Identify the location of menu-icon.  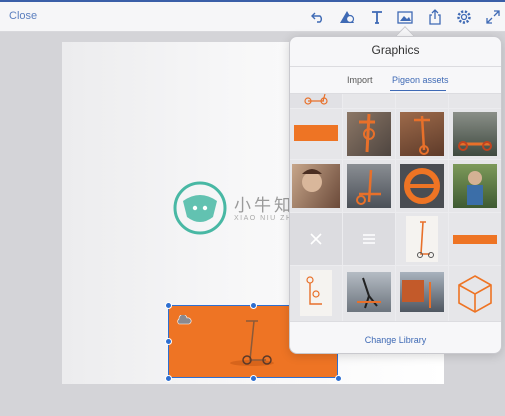
(369, 239).